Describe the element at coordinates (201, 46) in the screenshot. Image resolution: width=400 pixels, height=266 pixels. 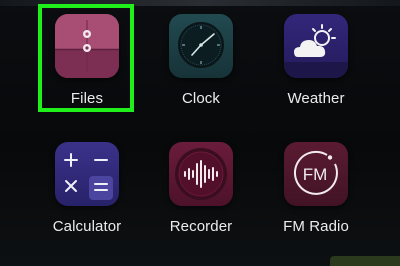
I see `clock-icon` at that location.